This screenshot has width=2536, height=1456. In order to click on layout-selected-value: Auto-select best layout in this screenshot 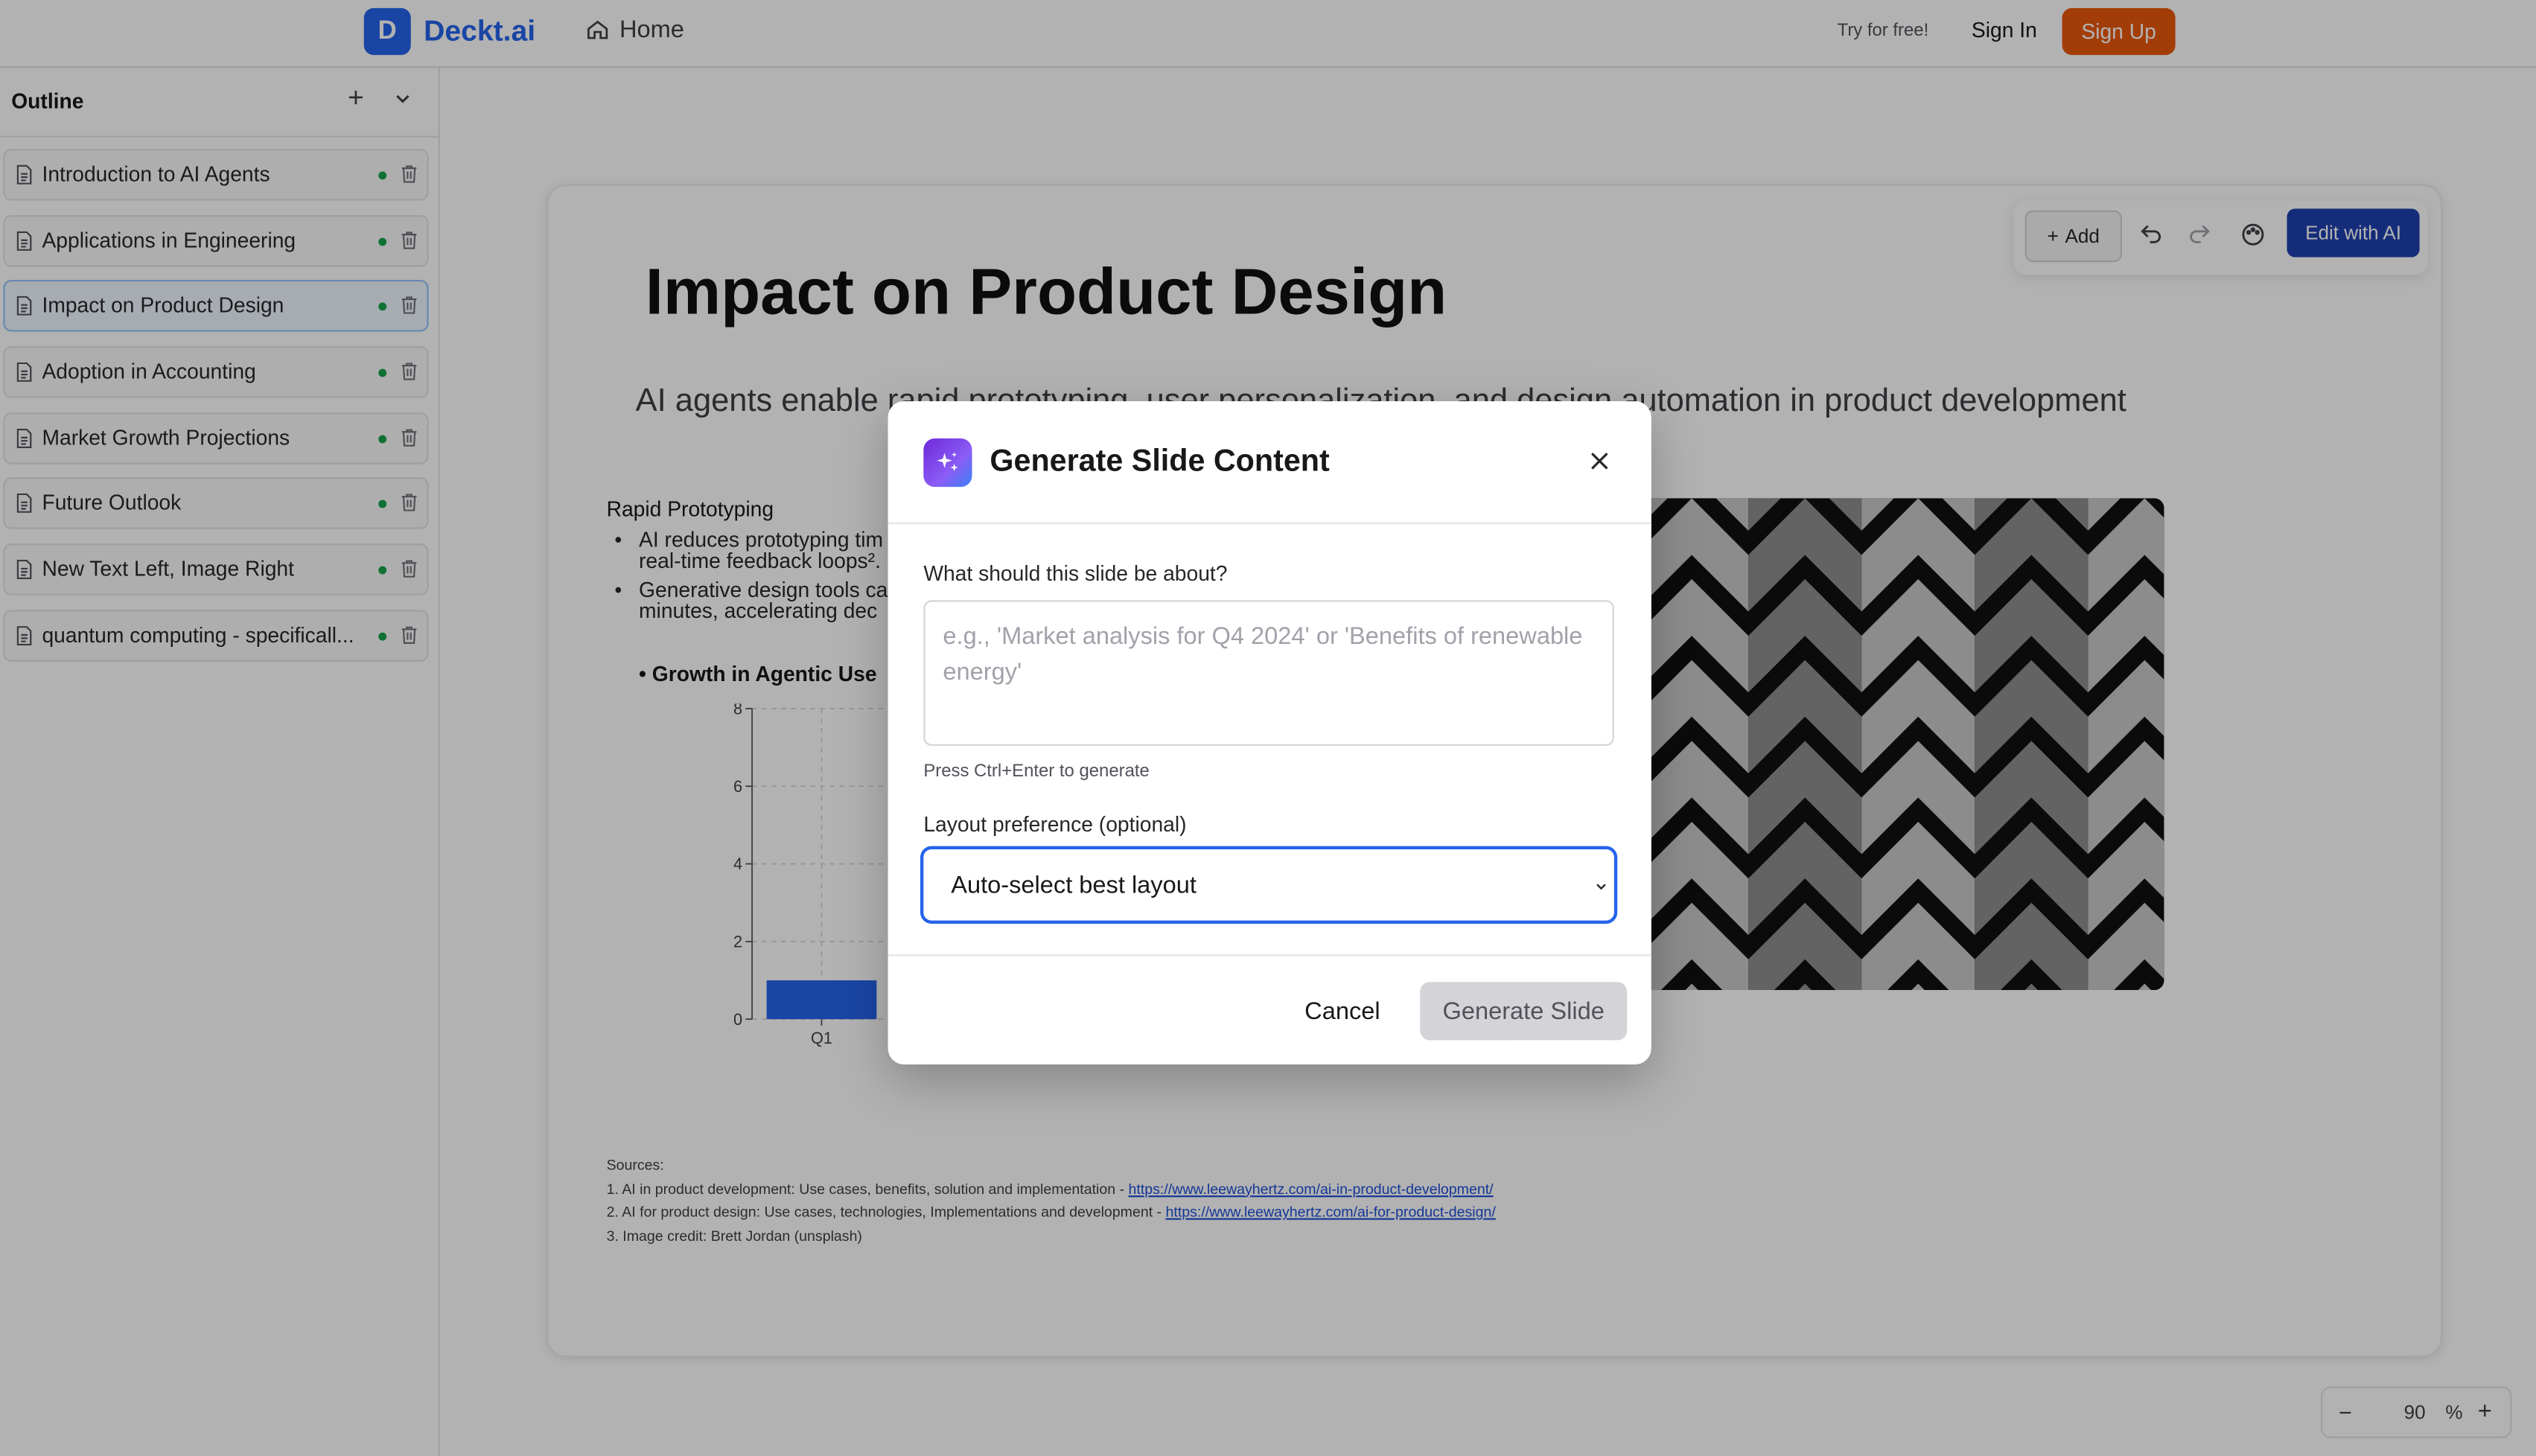, I will do `click(1074, 886)`.